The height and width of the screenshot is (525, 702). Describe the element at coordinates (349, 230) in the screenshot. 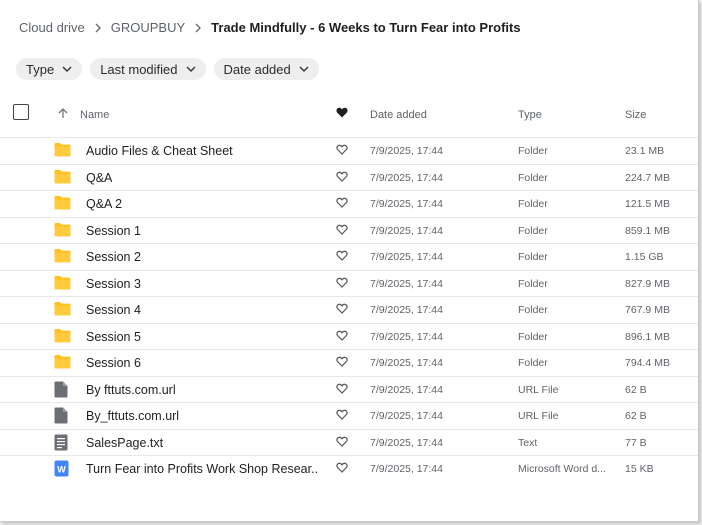

I see `table-row: Session 1 7/9/2025, 17:44 Folder 859.1 MB` at that location.